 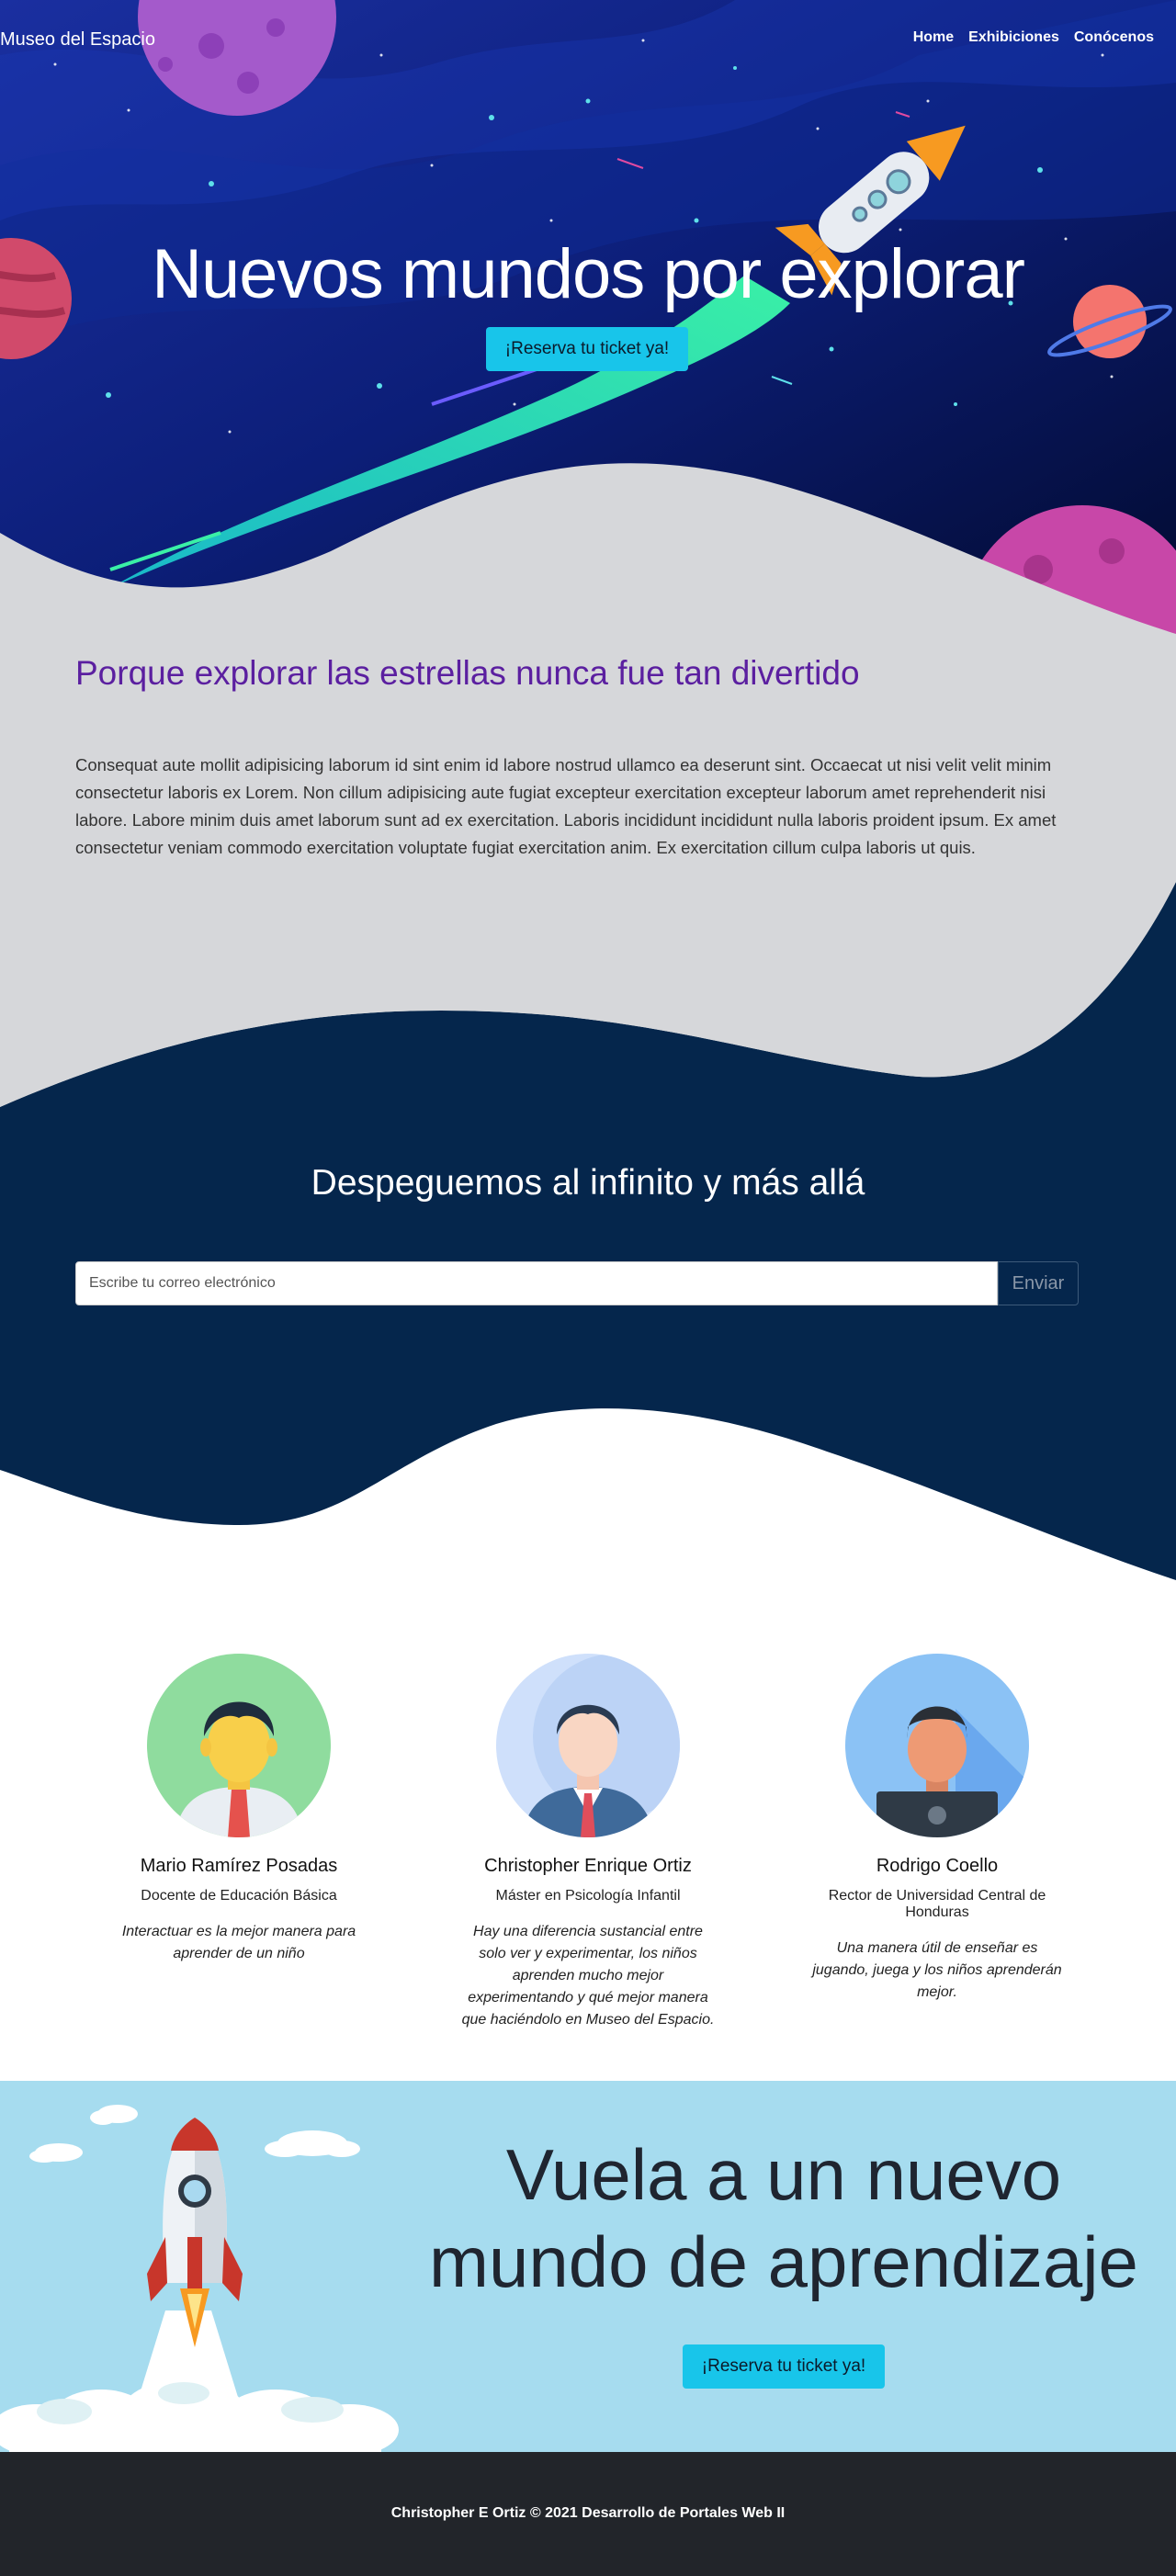 What do you see at coordinates (588, 1866) in the screenshot?
I see `member-name: Christopher Enrique Ortiz` at bounding box center [588, 1866].